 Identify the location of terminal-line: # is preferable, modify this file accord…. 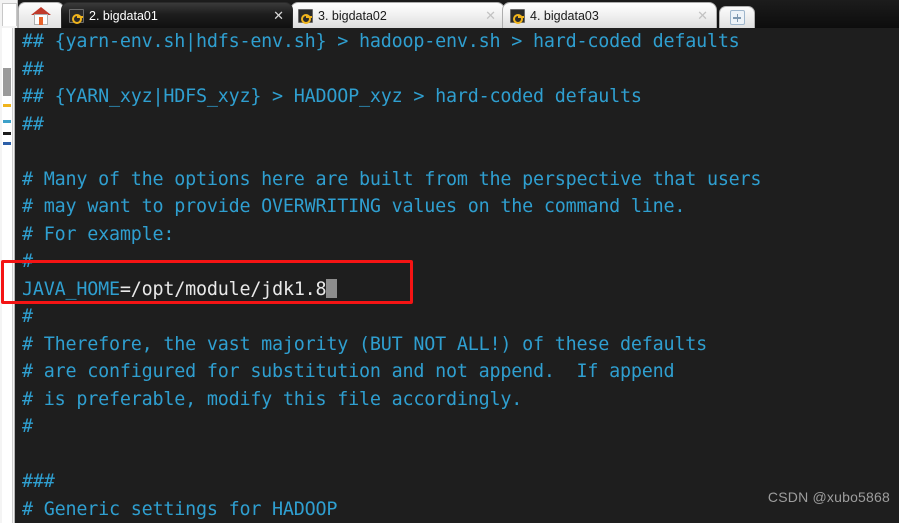
(272, 399).